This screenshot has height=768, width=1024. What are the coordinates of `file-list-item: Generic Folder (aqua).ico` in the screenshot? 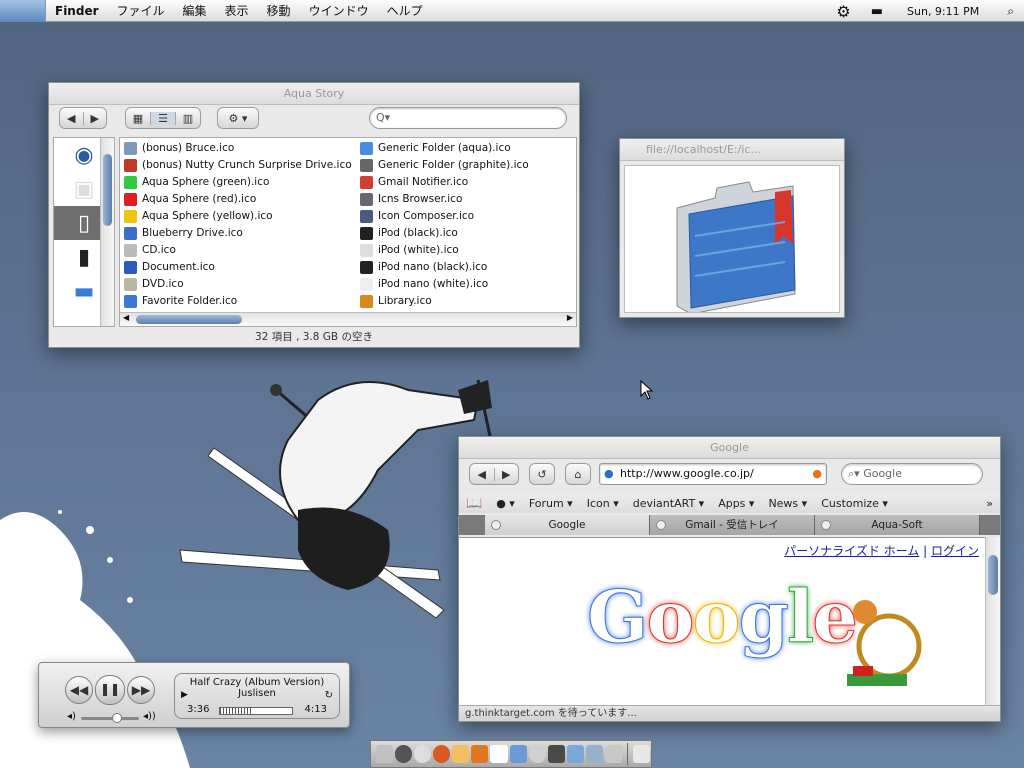 It's located at (443, 148).